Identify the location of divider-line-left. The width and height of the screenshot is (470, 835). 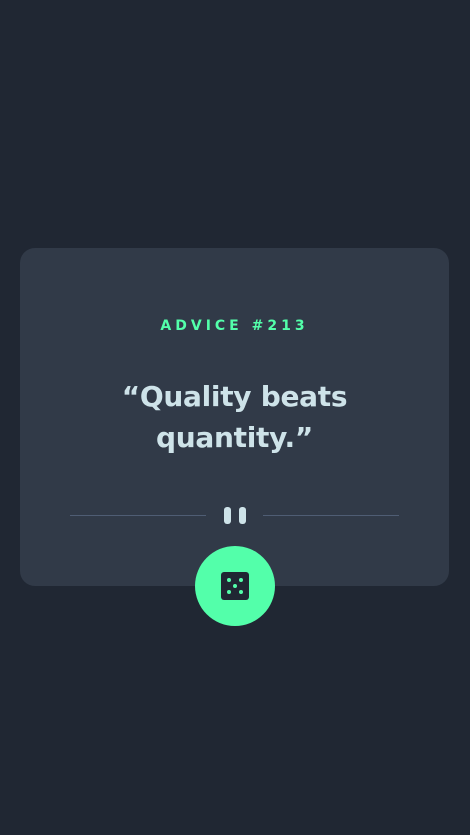
(138, 515).